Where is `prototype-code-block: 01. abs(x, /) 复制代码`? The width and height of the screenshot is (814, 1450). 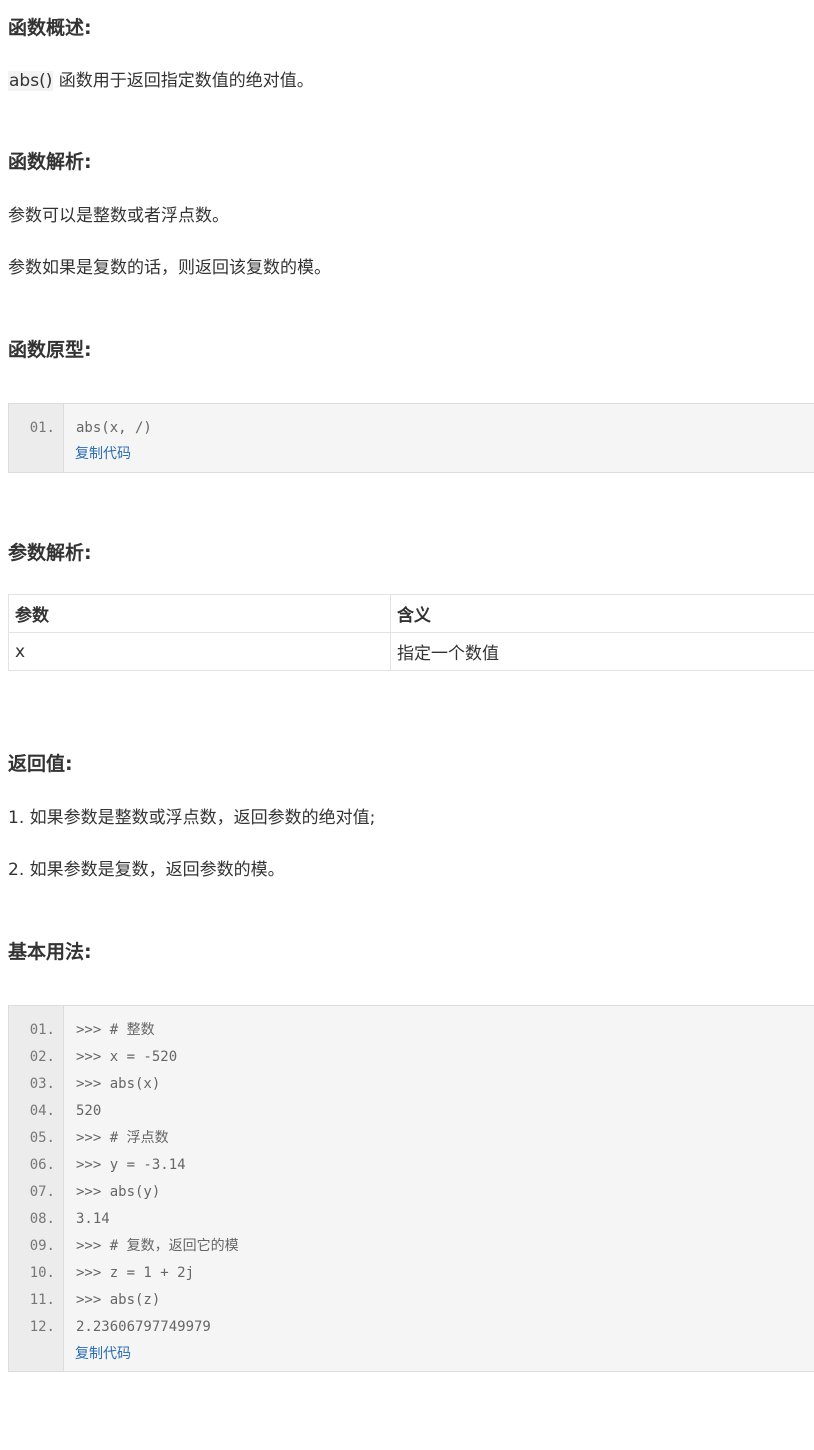
prototype-code-block: 01. abs(x, /) 复制代码 is located at coordinates (411, 438).